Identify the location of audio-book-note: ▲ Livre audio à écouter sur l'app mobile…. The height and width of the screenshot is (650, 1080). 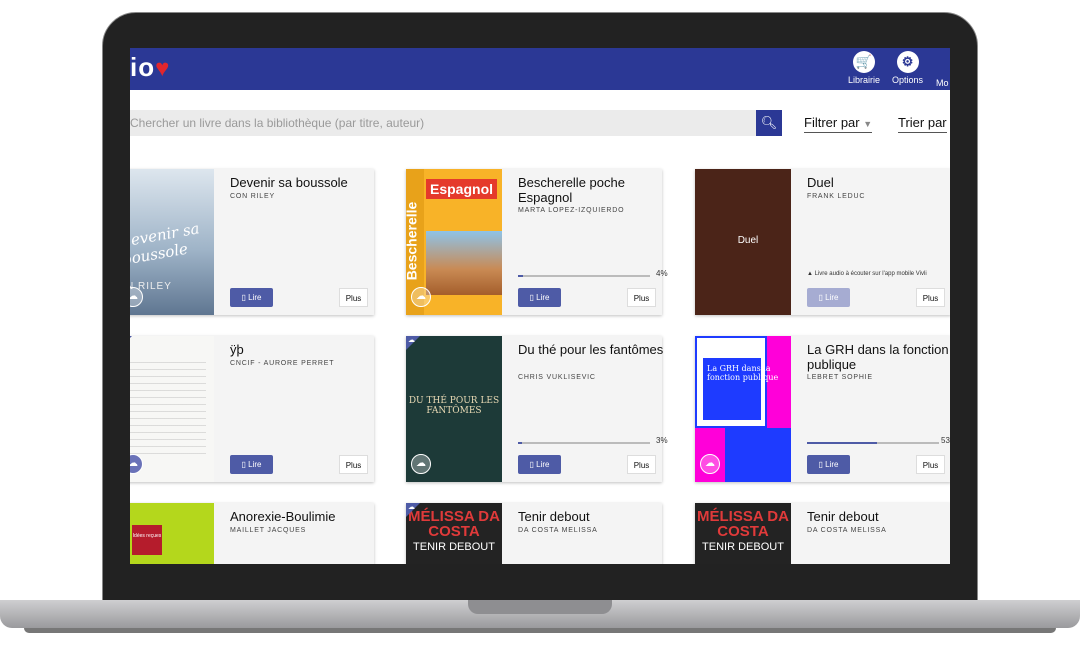
(867, 274).